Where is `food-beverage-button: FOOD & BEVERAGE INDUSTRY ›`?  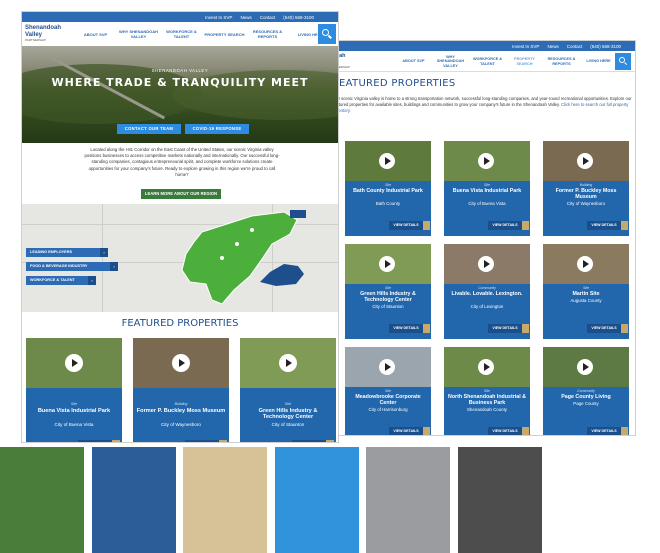 food-beverage-button: FOOD & BEVERAGE INDUSTRY › is located at coordinates (72, 266).